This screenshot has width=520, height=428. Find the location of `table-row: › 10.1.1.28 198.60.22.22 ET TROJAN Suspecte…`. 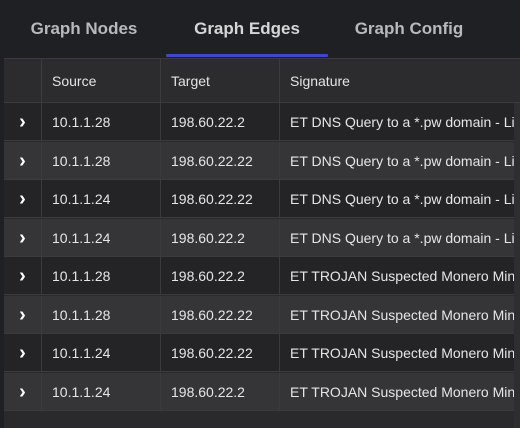

table-row: › 10.1.1.28 198.60.22.22 ET TROJAN Suspecte… is located at coordinates (262, 315).